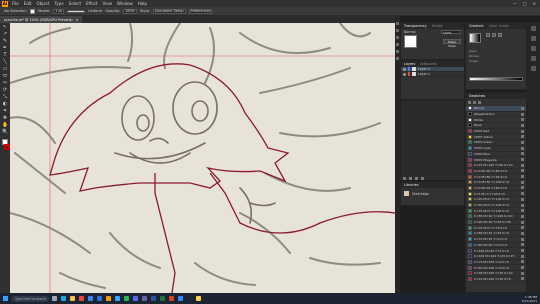 Image resolution: width=540 pixels, height=304 pixels. Describe the element at coordinates (496, 79) in the screenshot. I see `gradient-slider` at that location.